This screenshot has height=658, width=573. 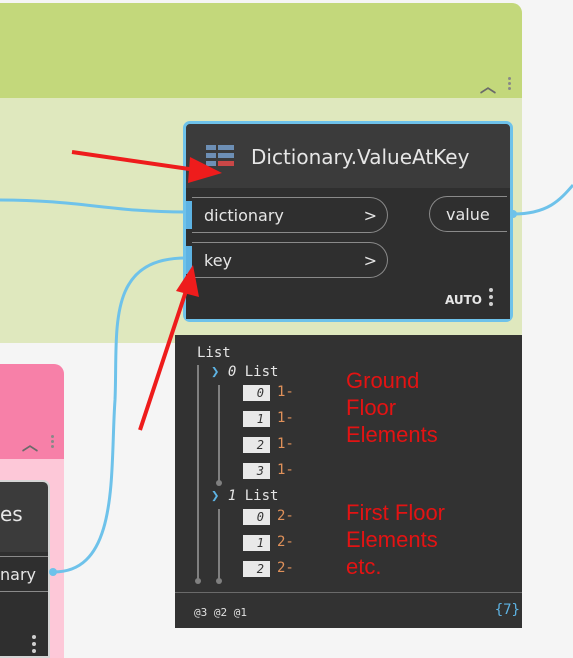 I want to click on list-group-header: ❯ 0 List, so click(x=244, y=372).